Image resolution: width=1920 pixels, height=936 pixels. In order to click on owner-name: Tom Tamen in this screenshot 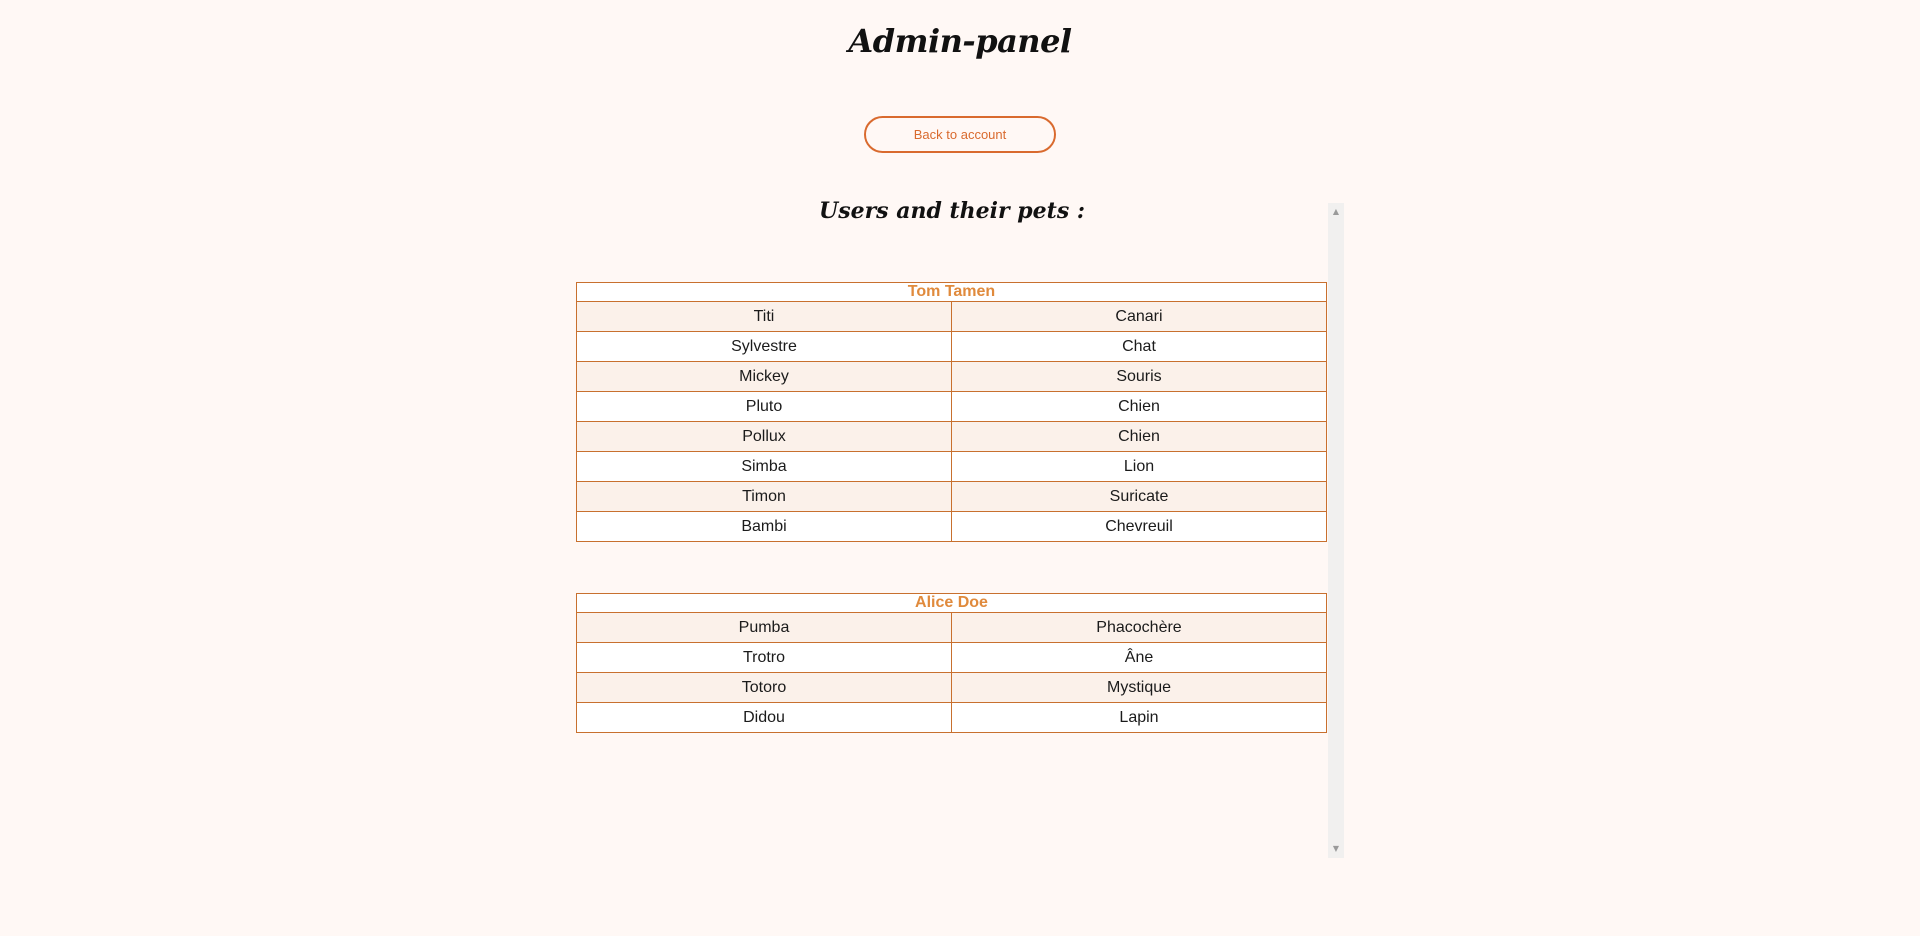, I will do `click(951, 292)`.